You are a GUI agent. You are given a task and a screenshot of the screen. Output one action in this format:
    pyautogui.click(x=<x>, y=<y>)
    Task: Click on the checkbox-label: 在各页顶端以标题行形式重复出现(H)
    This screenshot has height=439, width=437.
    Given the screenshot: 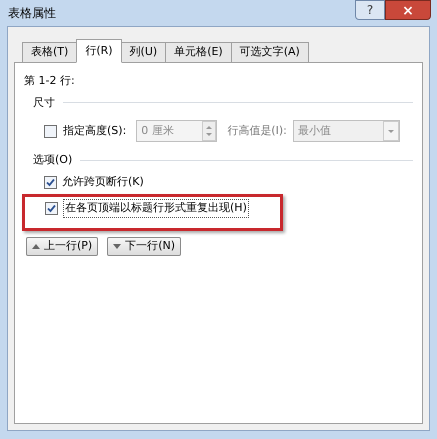 What is the action you would take?
    pyautogui.click(x=156, y=208)
    